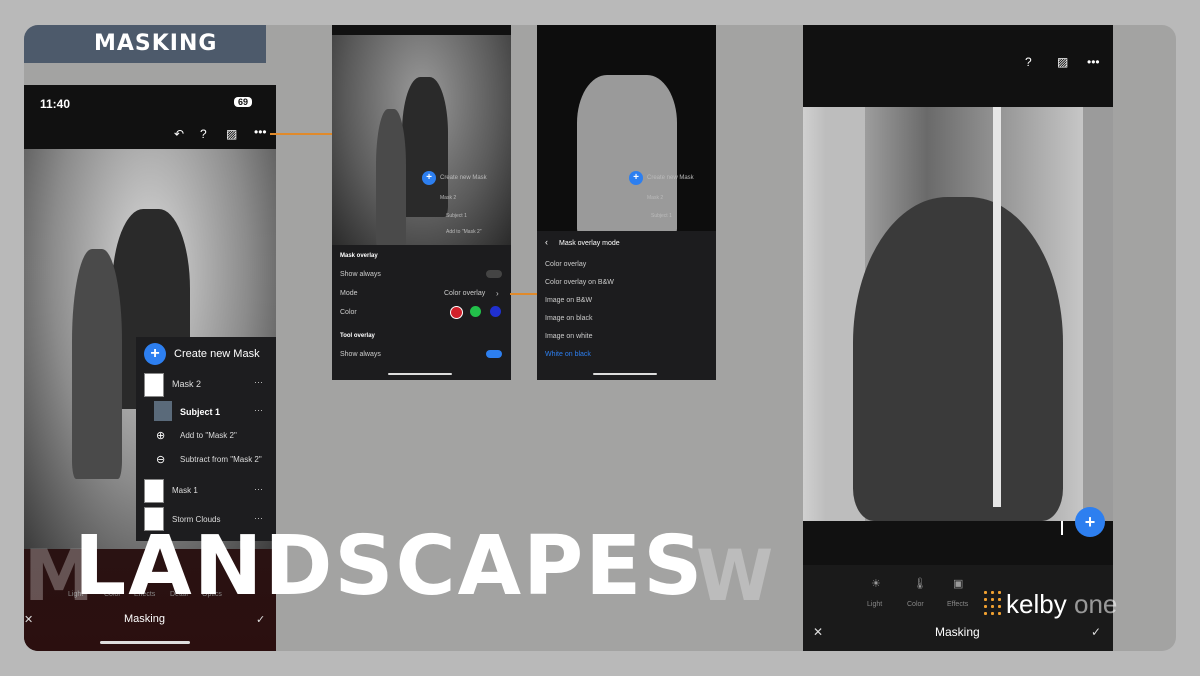 Image resolution: width=1200 pixels, height=676 pixels. I want to click on color-red, so click(456, 312).